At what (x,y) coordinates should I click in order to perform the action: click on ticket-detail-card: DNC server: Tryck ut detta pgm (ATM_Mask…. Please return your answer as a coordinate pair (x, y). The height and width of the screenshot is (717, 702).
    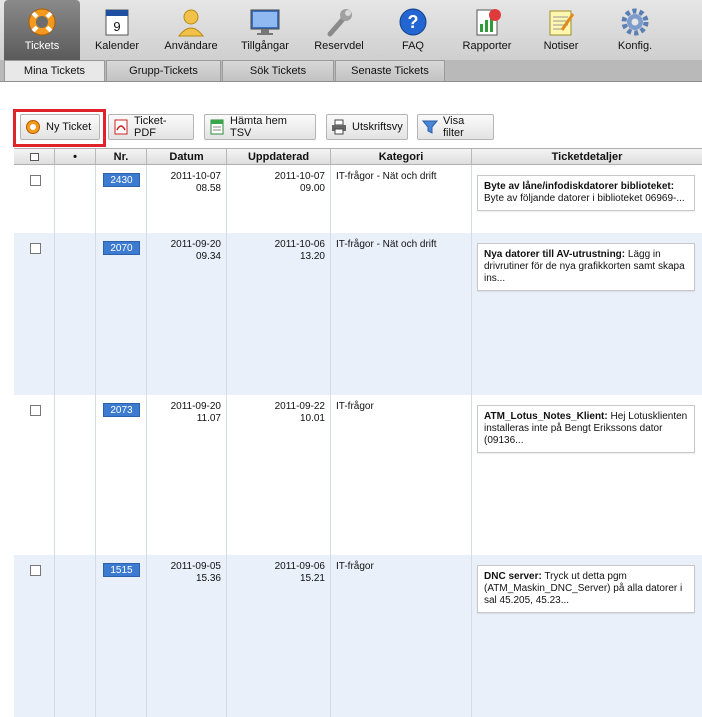
    Looking at the image, I should click on (586, 589).